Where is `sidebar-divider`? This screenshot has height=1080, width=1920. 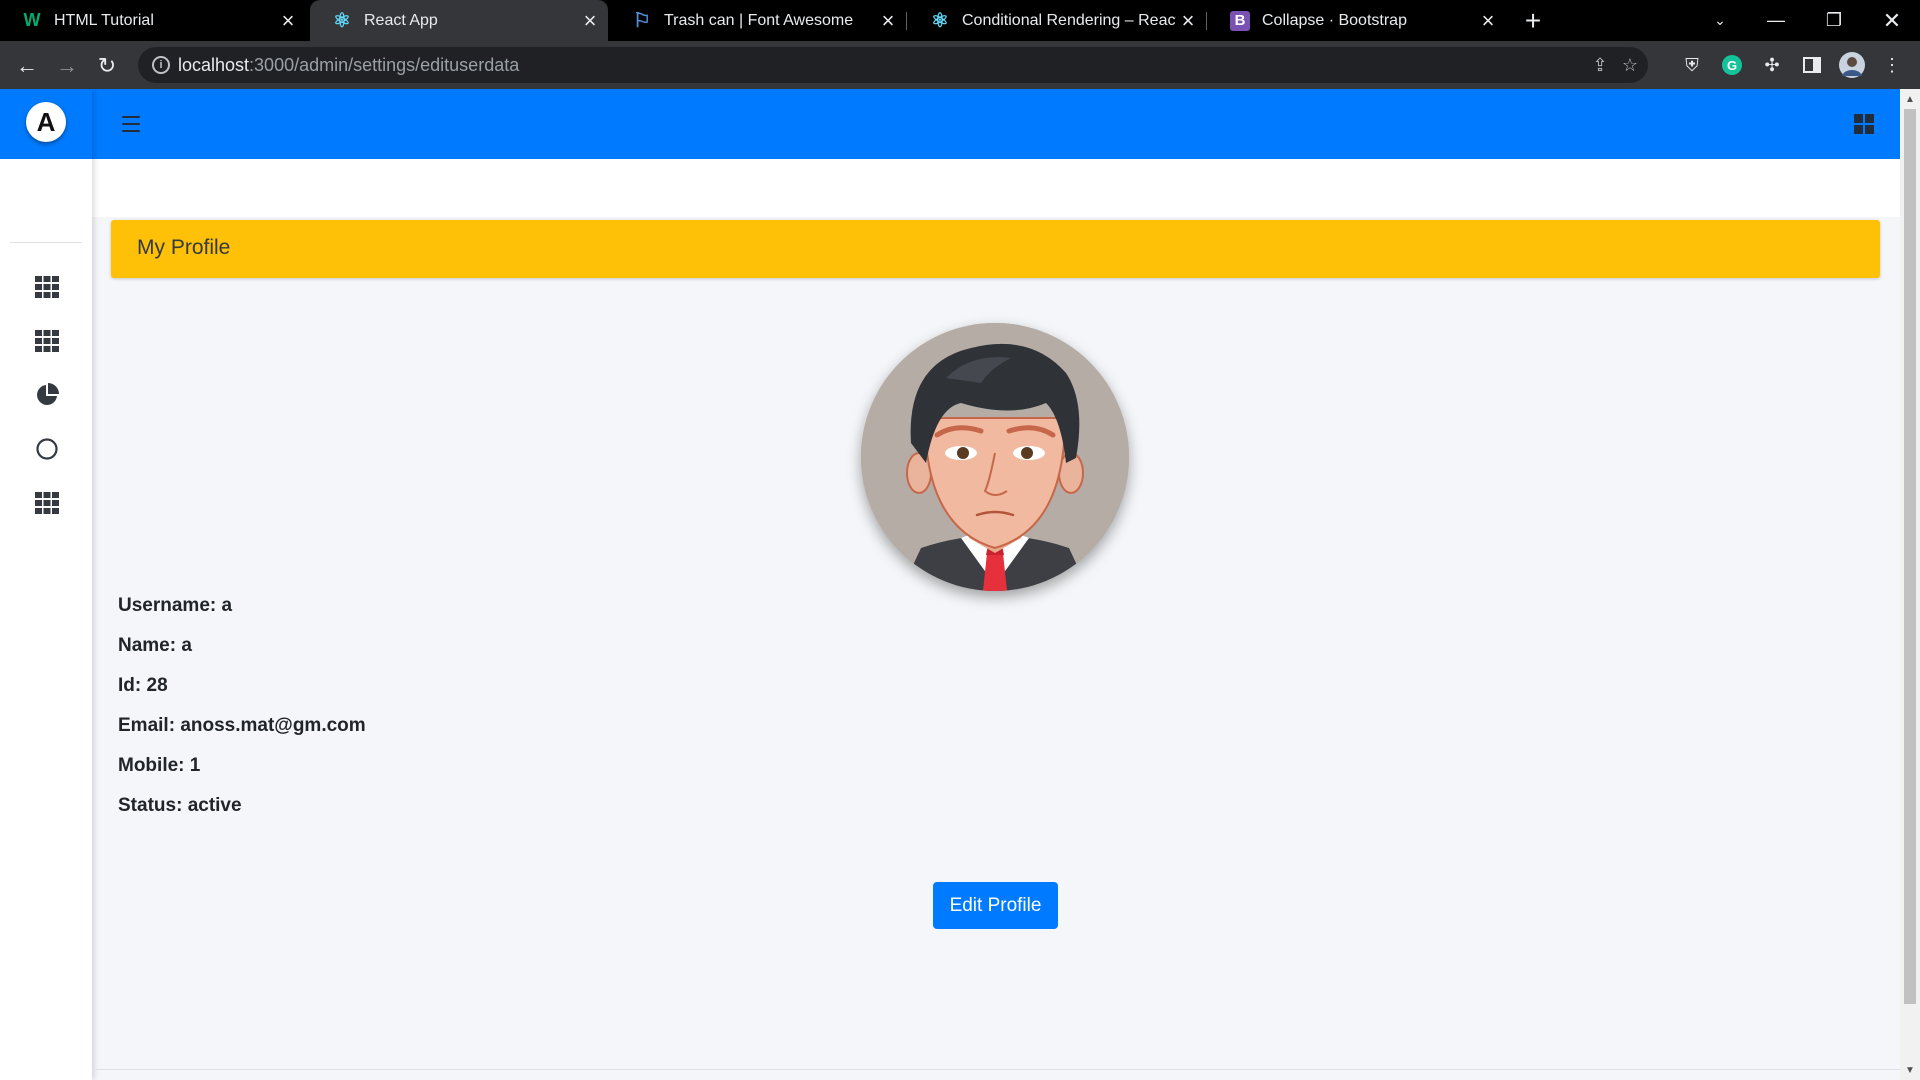
sidebar-divider is located at coordinates (46, 242).